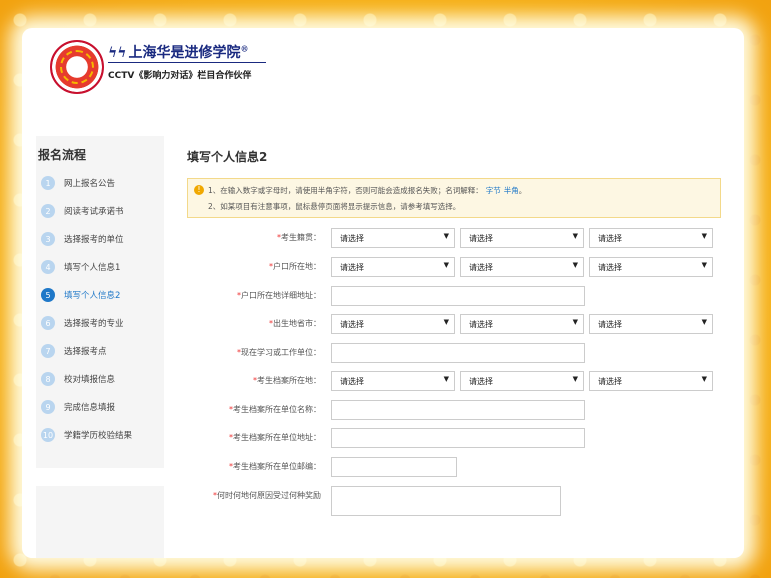 The width and height of the screenshot is (771, 578). What do you see at coordinates (651, 324) in the screenshot?
I see `birth-county-select: 请选择 ▼` at bounding box center [651, 324].